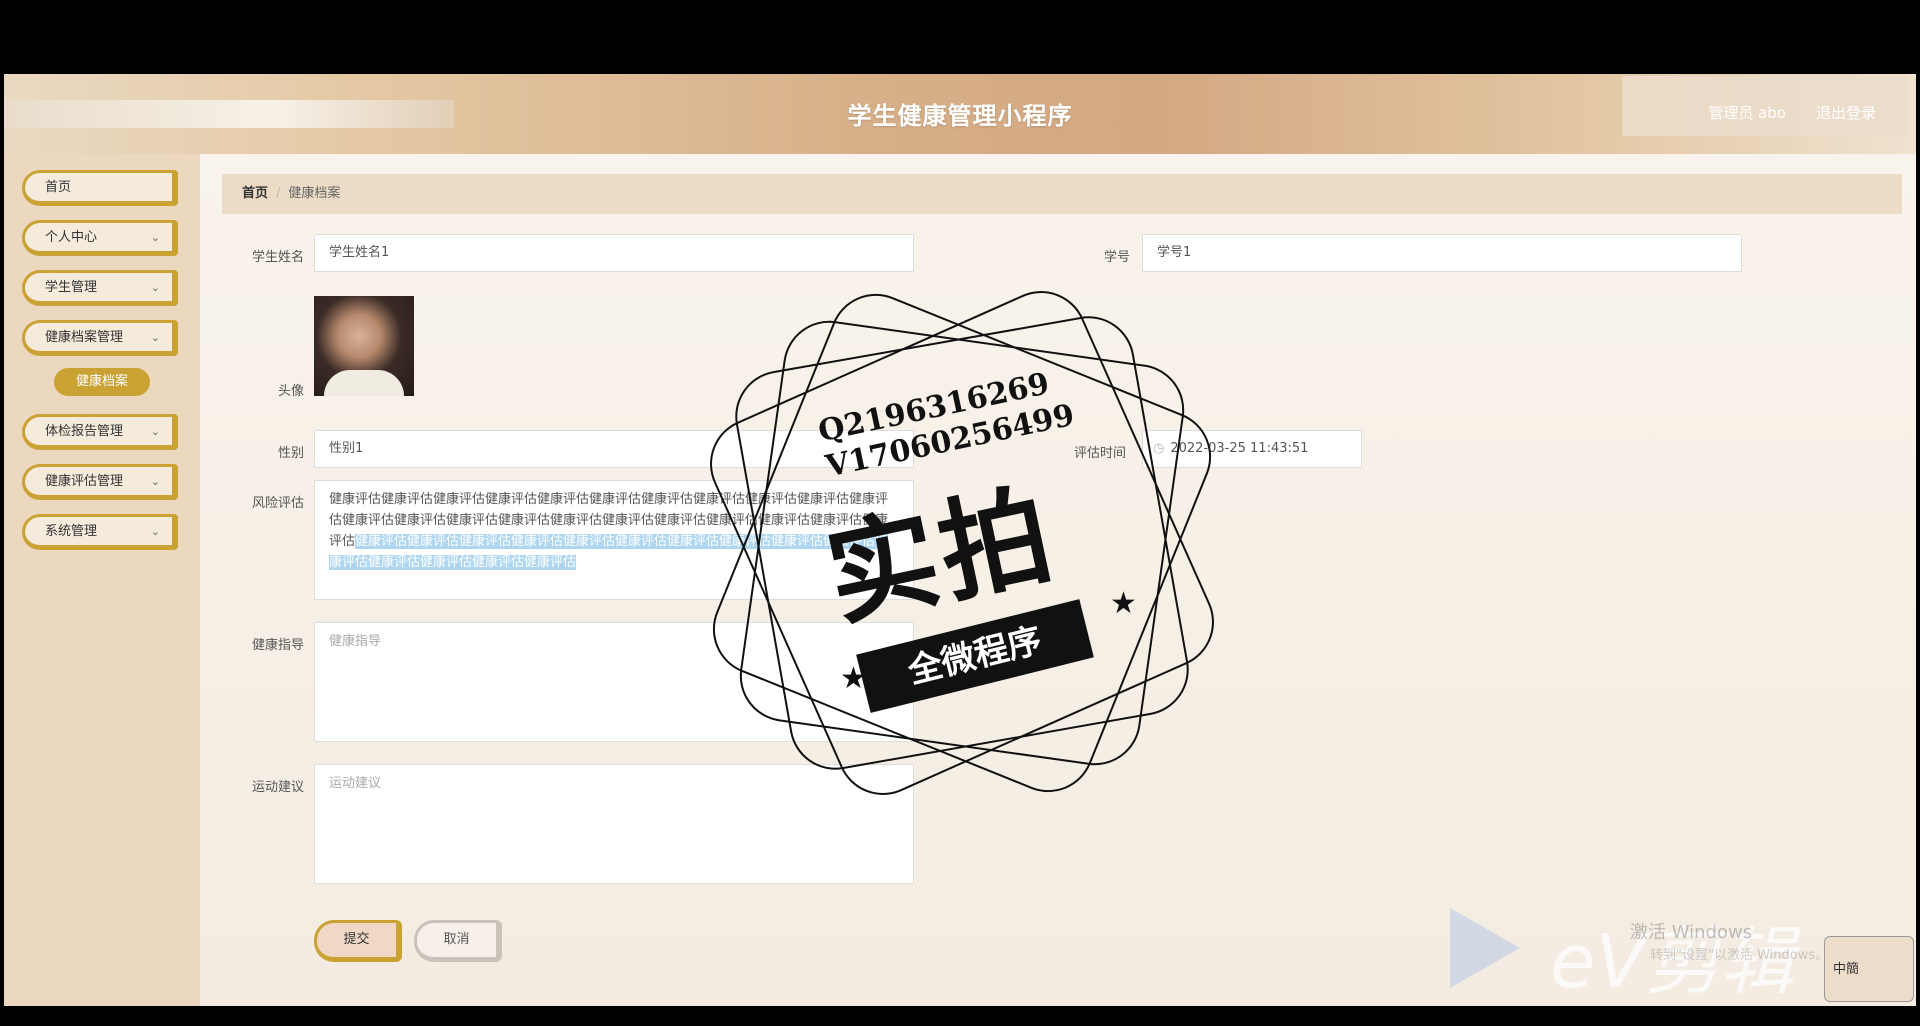 This screenshot has height=1026, width=1920. Describe the element at coordinates (614, 449) in the screenshot. I see `gender-input: 性别1` at that location.